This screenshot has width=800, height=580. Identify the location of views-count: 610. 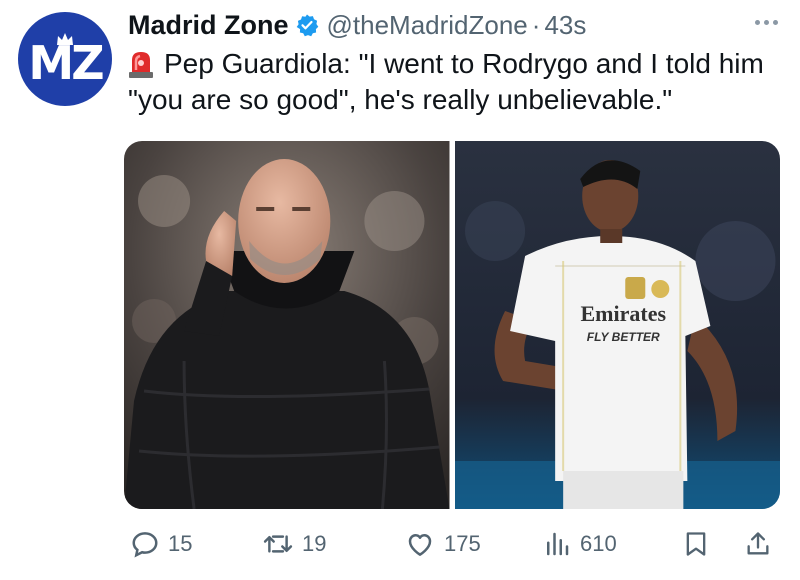
(598, 543).